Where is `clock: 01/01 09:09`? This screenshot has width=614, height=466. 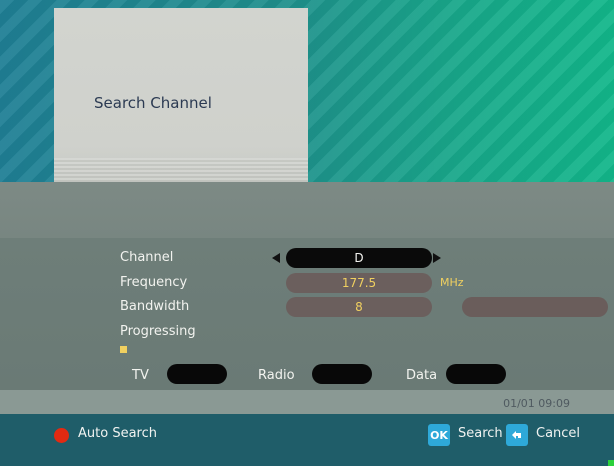
clock: 01/01 09:09 is located at coordinates (536, 403).